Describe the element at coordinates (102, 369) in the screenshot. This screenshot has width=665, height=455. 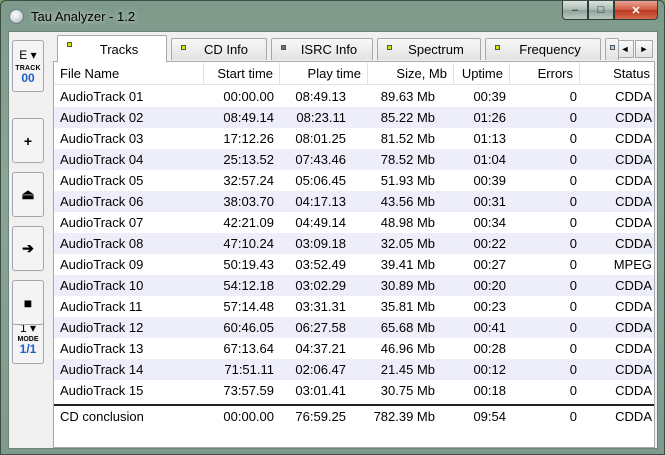
I see `cell-file-name: AudioTrack 14` at that location.